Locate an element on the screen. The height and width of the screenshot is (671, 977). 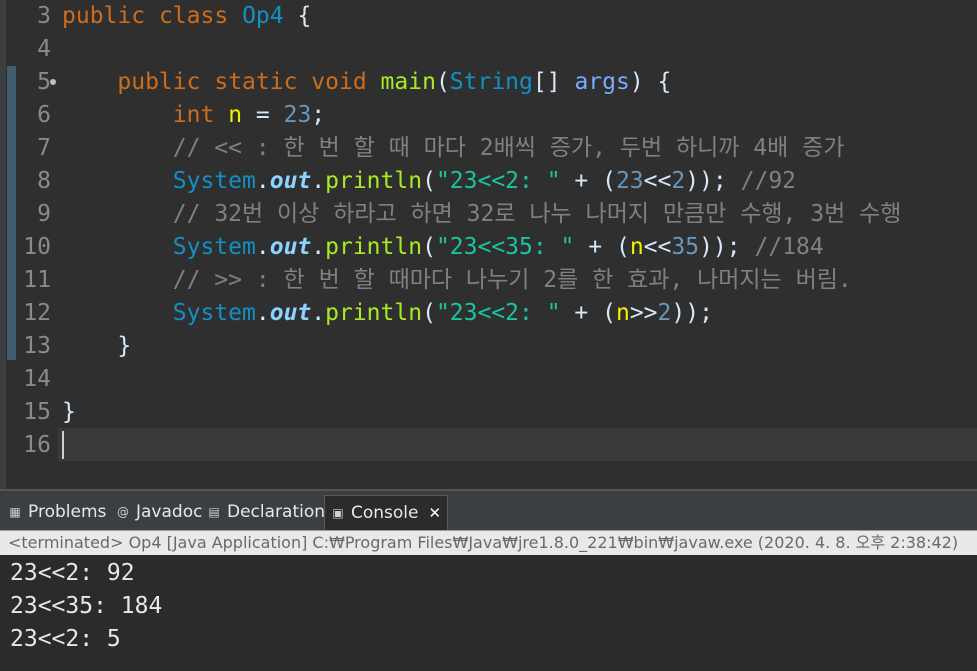
code-token: main is located at coordinates (408, 82).